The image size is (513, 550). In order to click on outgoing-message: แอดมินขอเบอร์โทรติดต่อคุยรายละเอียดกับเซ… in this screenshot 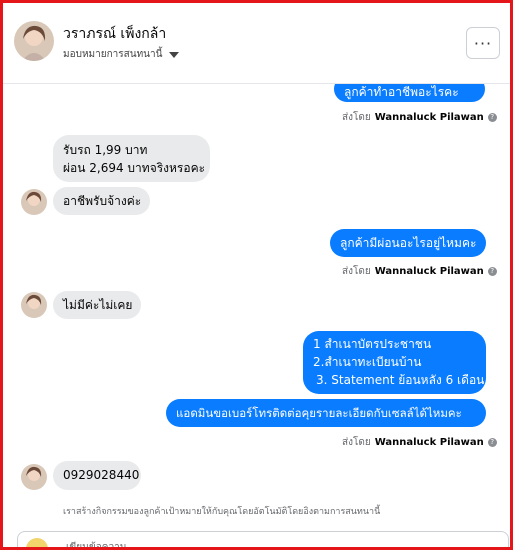, I will do `click(326, 413)`.